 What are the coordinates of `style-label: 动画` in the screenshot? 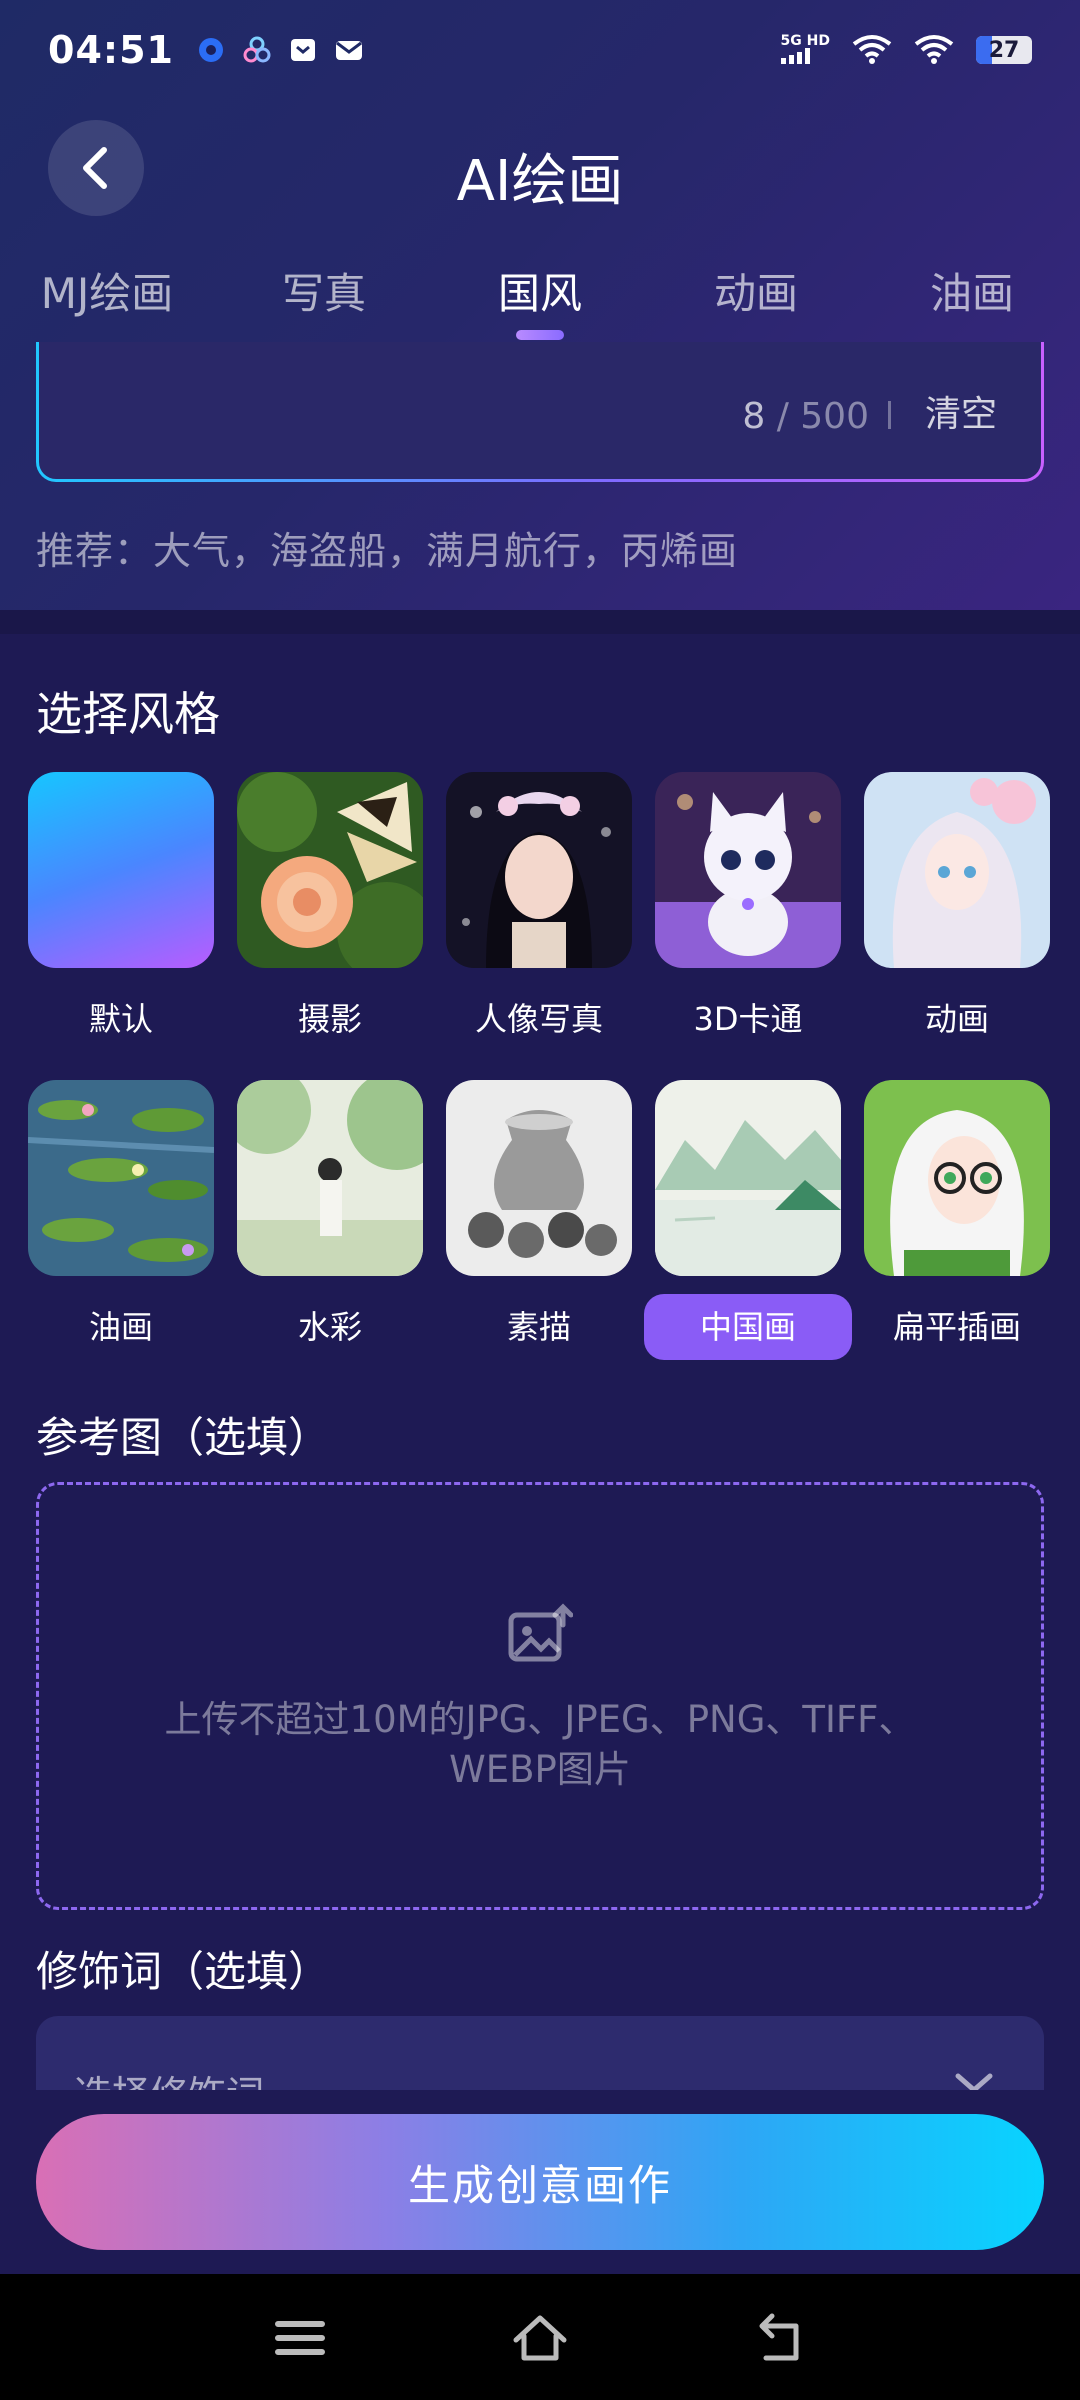 It's located at (956, 1019).